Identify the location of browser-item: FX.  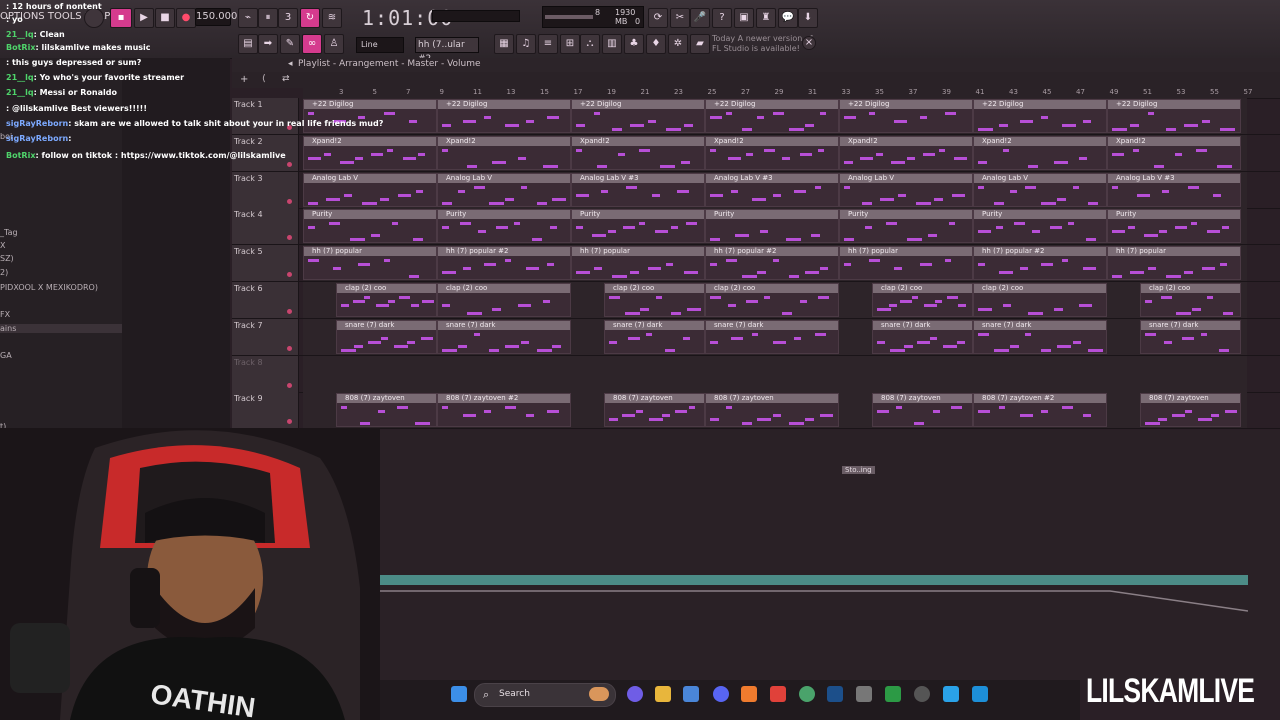
(5, 314).